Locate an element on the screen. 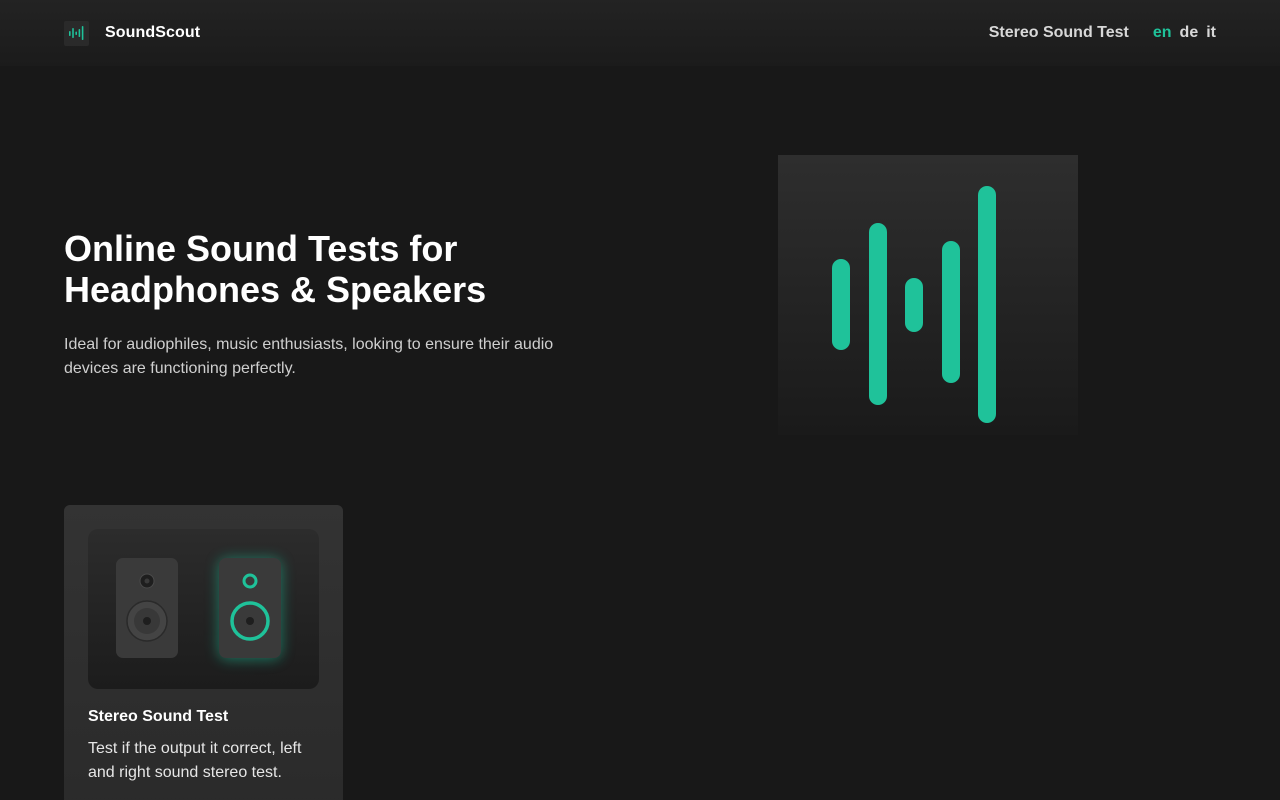 The height and width of the screenshot is (800, 1280). hero-title-line2: Headphones & Speakers is located at coordinates (275, 289).